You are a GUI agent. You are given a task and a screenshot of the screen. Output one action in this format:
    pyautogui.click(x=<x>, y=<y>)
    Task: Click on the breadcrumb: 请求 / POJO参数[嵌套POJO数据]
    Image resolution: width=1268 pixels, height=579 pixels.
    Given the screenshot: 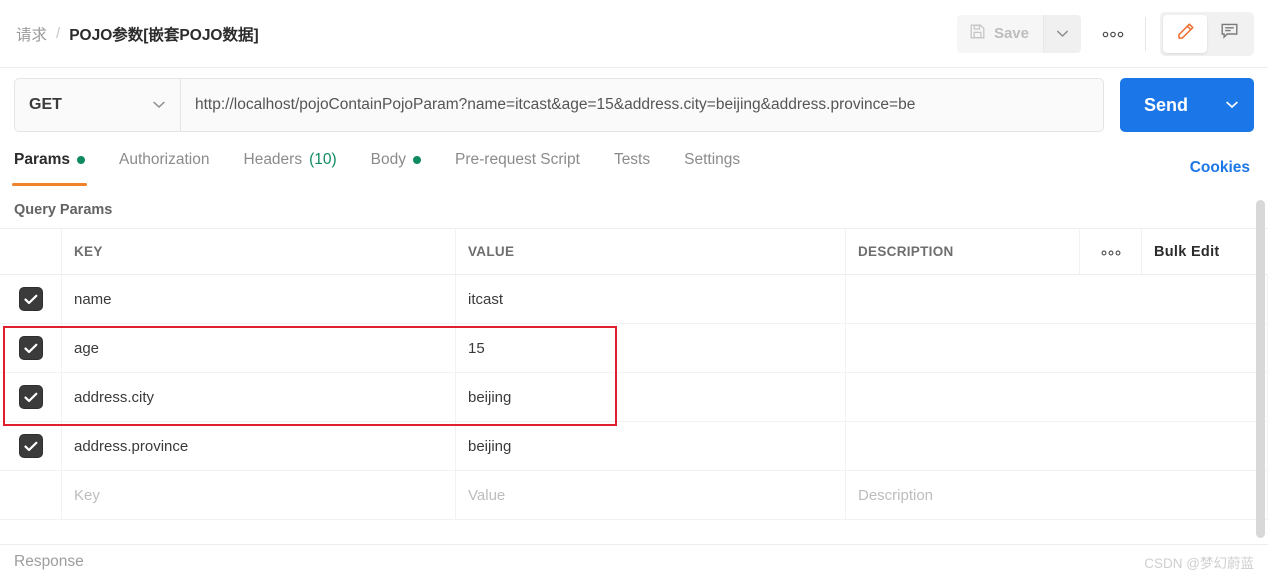 What is the action you would take?
    pyautogui.click(x=137, y=34)
    